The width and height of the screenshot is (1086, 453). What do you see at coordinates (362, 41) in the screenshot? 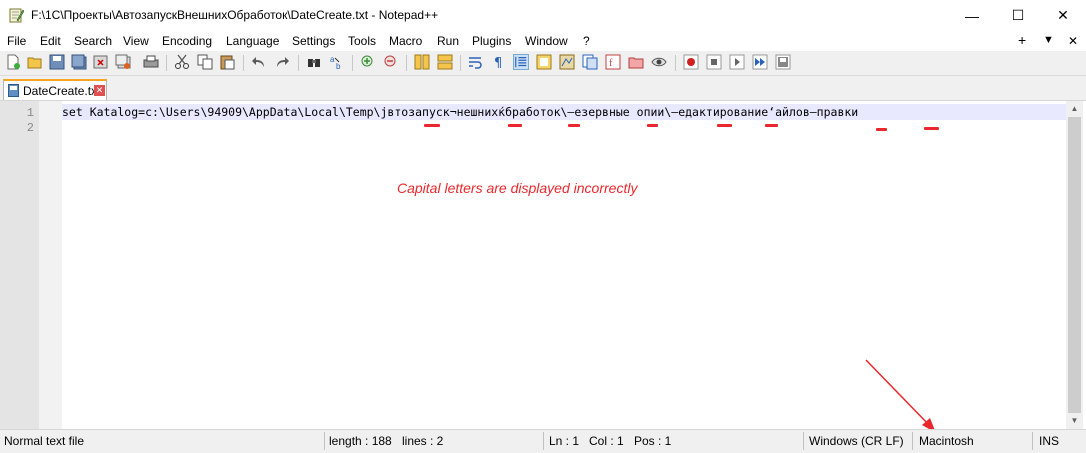
I see `menu-tools: Tools` at bounding box center [362, 41].